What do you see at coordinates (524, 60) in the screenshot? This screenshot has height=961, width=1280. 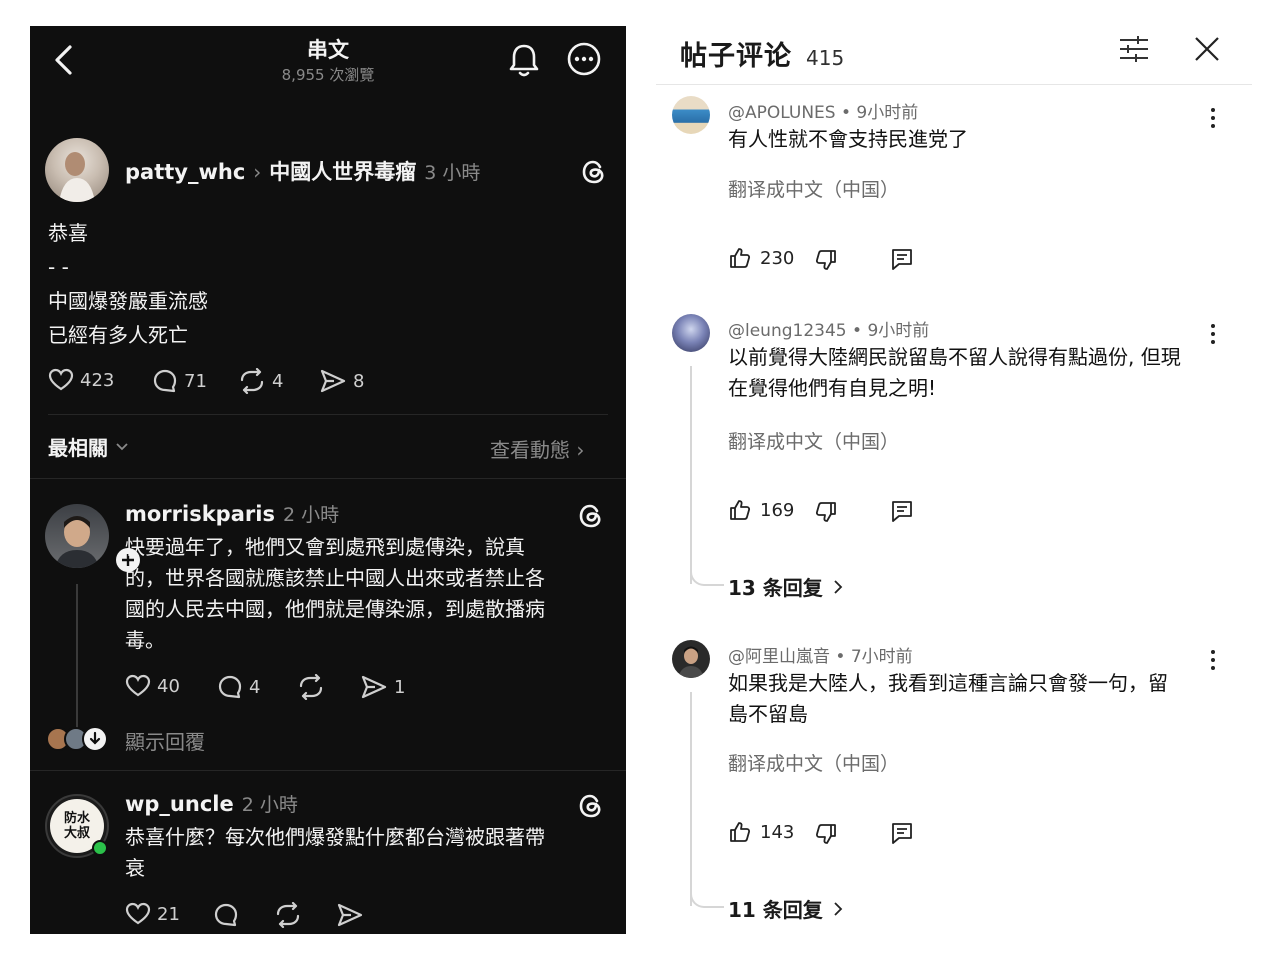 I see `bell-icon` at bounding box center [524, 60].